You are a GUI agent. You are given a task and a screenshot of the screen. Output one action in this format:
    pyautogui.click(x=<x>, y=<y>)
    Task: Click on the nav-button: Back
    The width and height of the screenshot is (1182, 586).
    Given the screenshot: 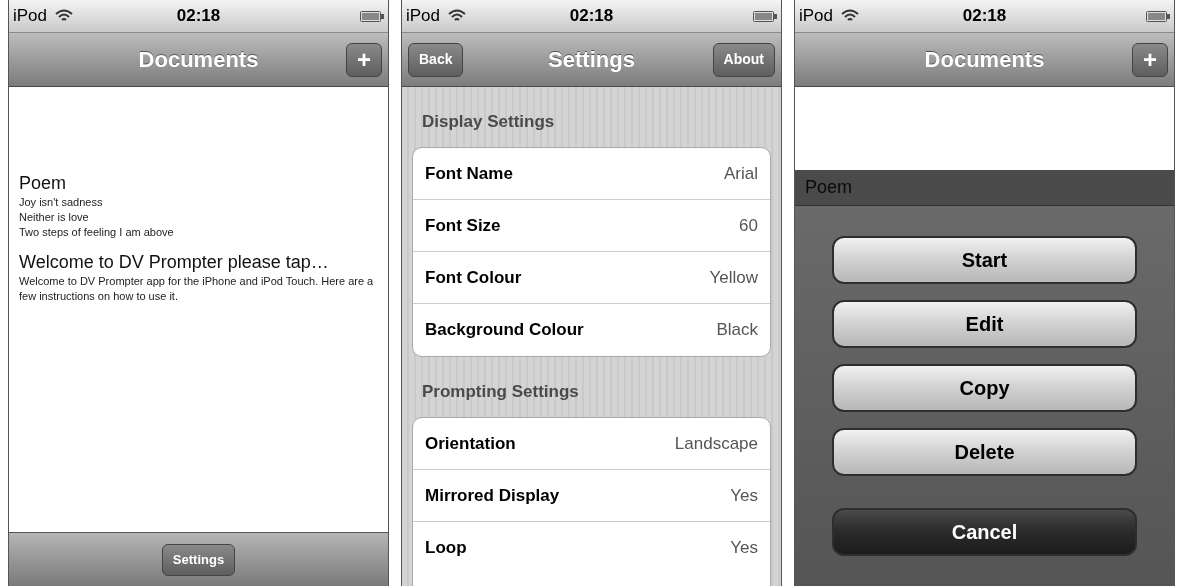 What is the action you would take?
    pyautogui.click(x=436, y=59)
    